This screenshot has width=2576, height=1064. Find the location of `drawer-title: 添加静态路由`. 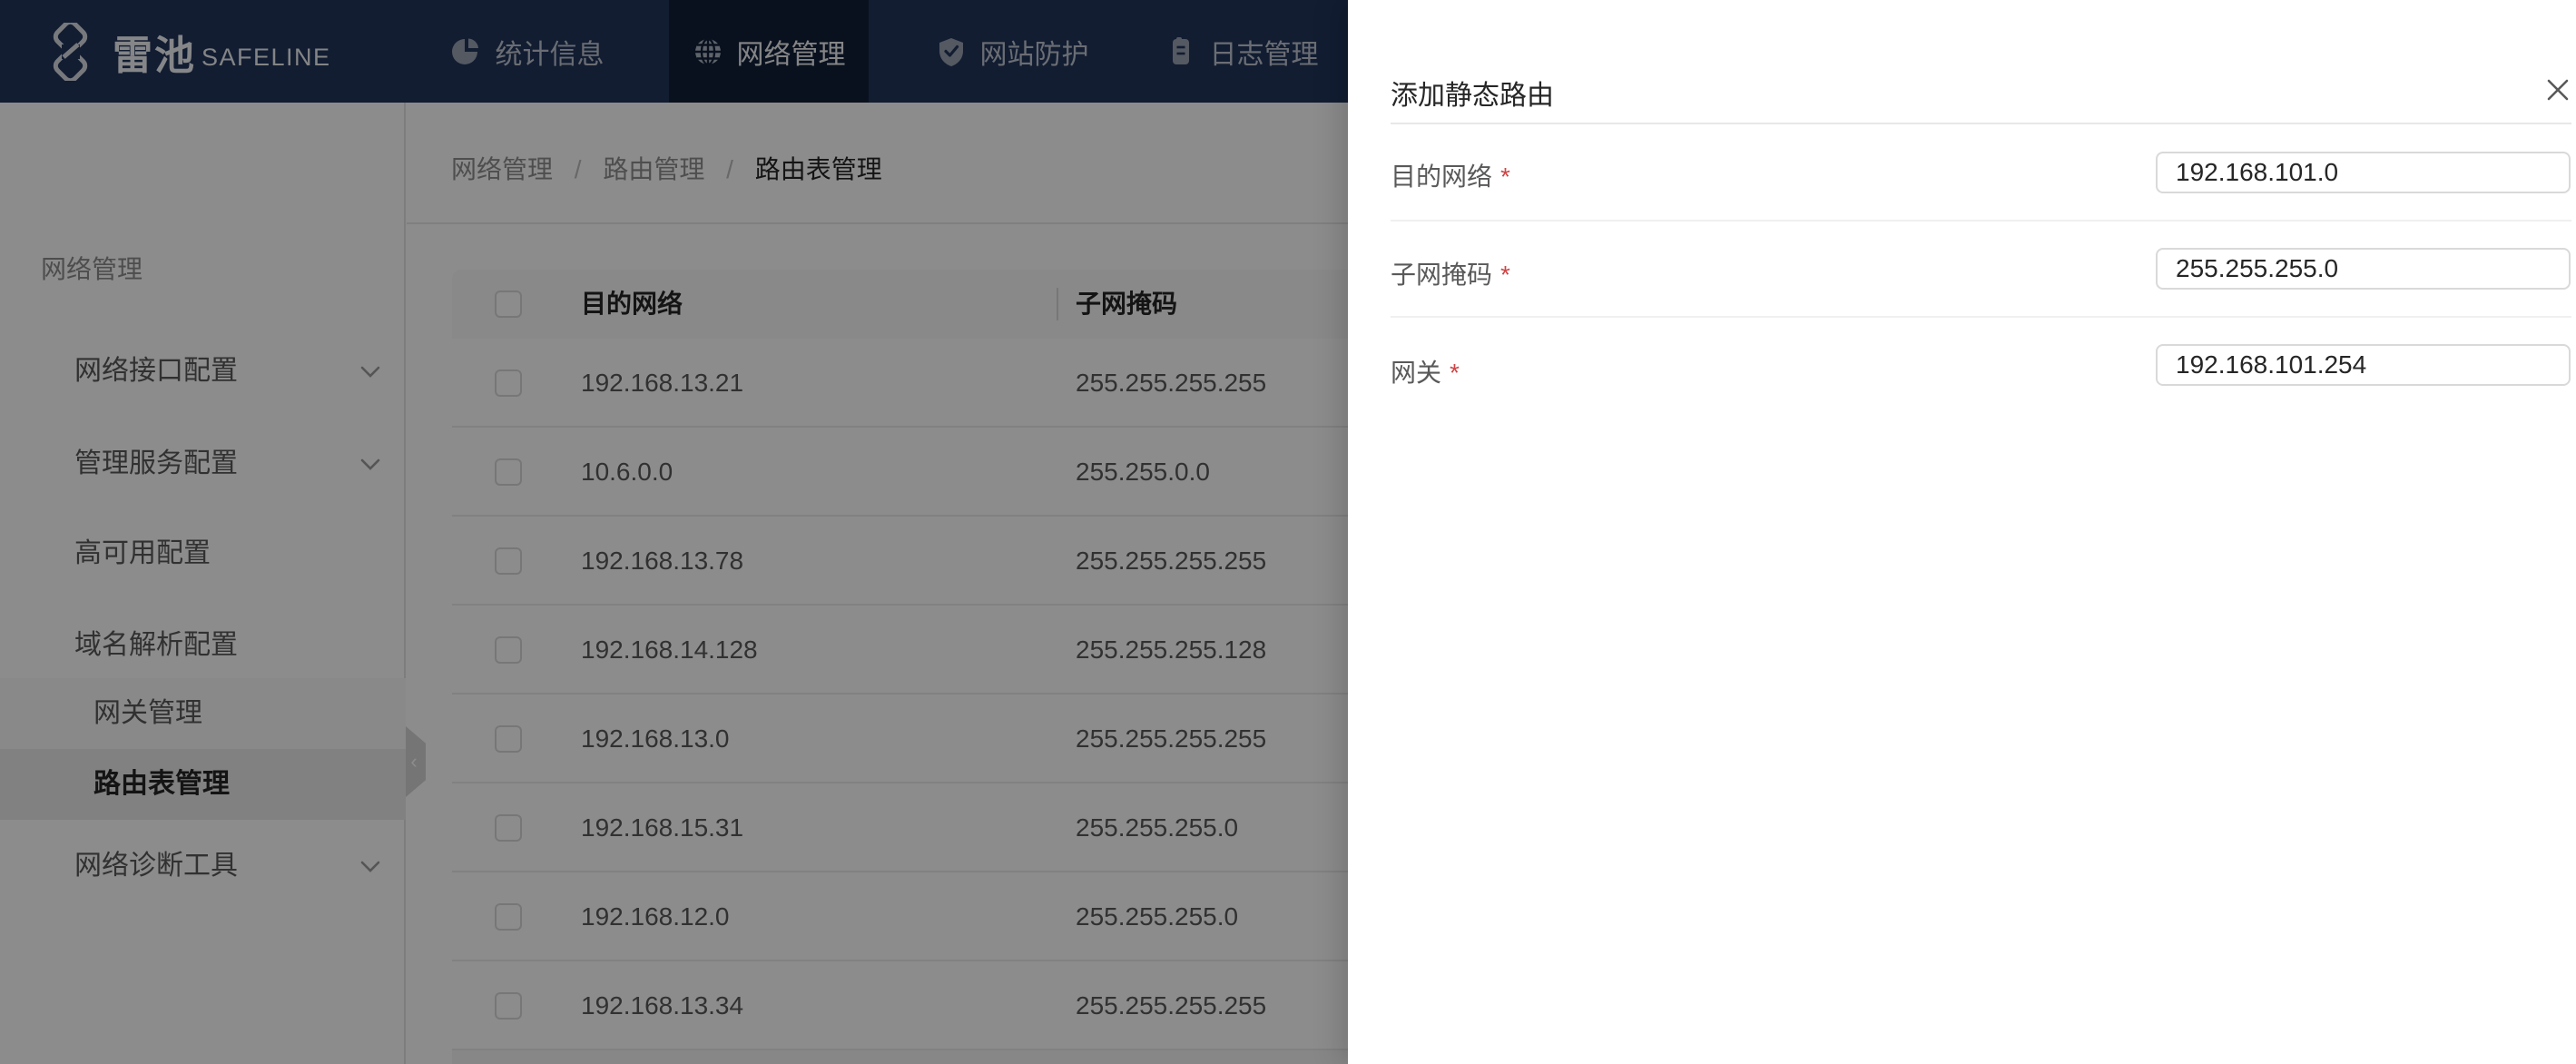

drawer-title: 添加静态路由 is located at coordinates (1472, 96).